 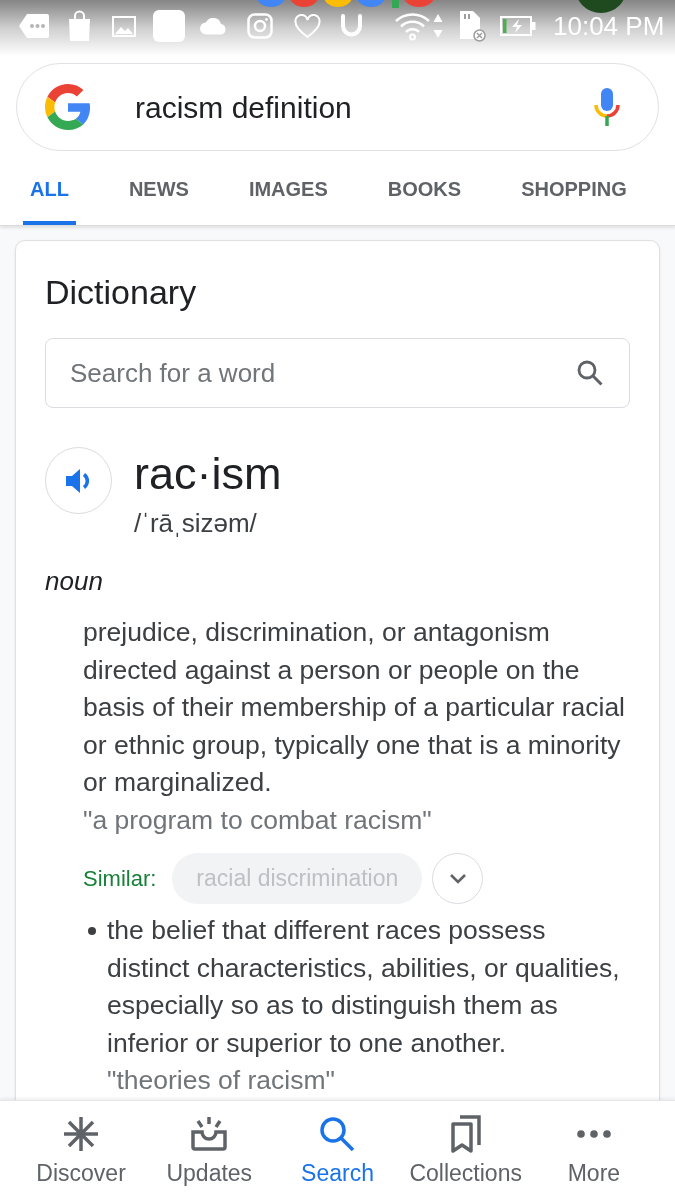 I want to click on tab: BOOKS, so click(x=424, y=188).